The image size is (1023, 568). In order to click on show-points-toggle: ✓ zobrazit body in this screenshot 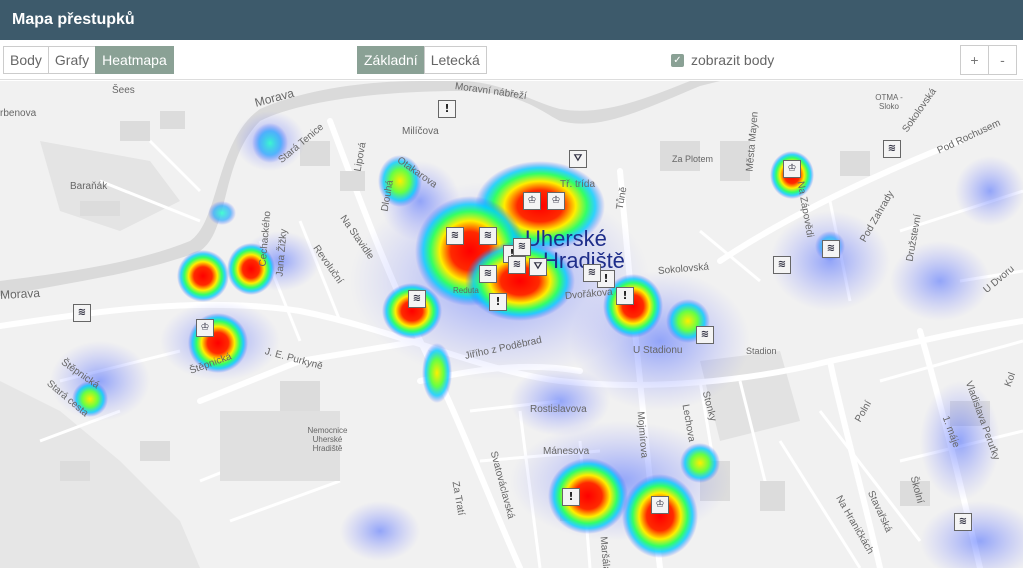, I will do `click(722, 60)`.